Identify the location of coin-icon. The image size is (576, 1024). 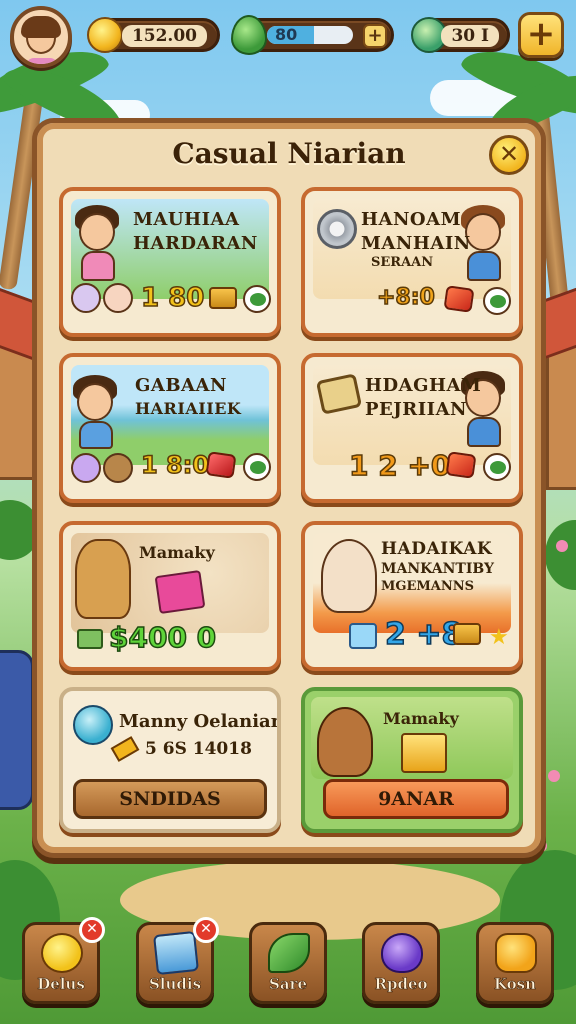
(105, 35).